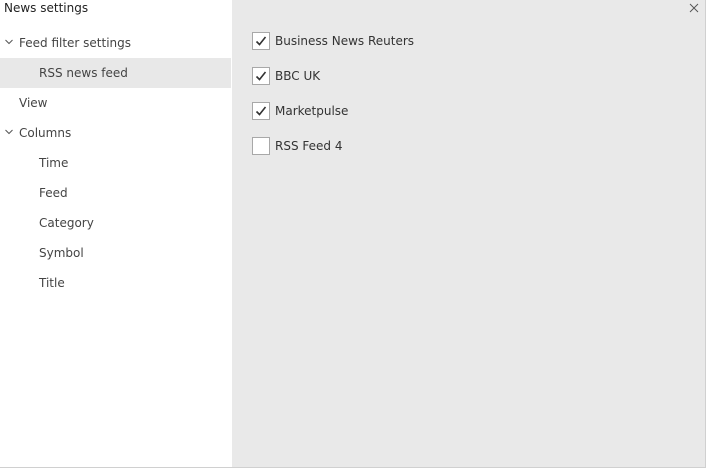 The height and width of the screenshot is (468, 706). I want to click on tree-item-label: View, so click(33, 103).